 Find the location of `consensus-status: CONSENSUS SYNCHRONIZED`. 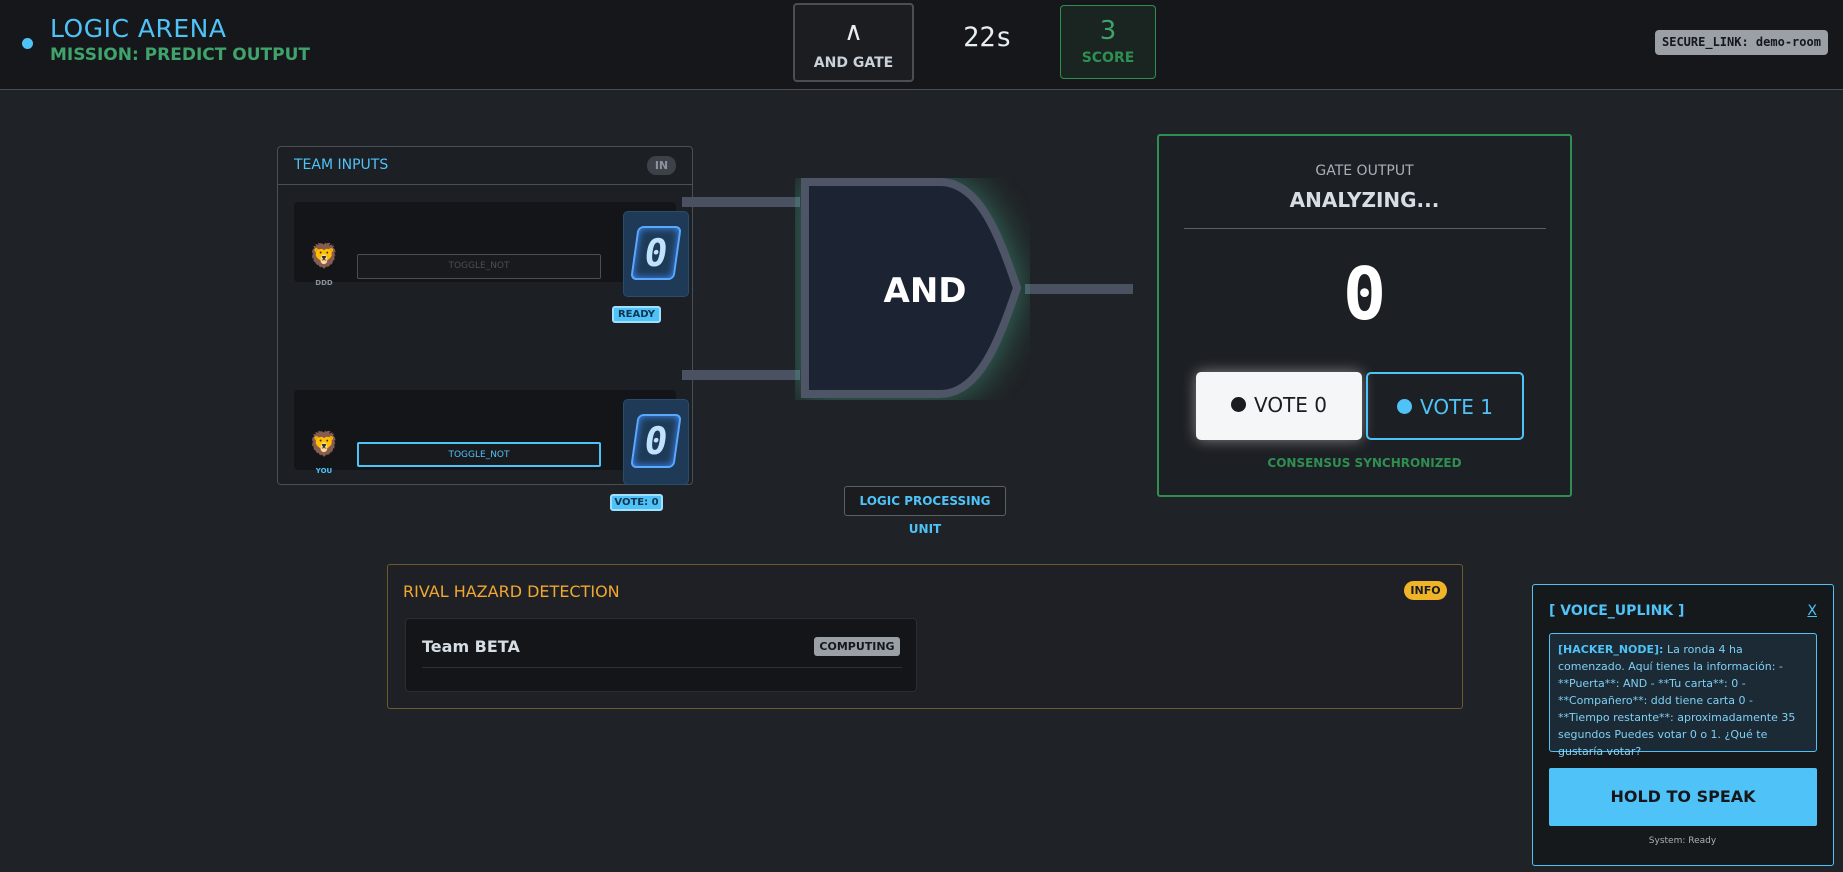

consensus-status: CONSENSUS SYNCHRONIZED is located at coordinates (1364, 463).